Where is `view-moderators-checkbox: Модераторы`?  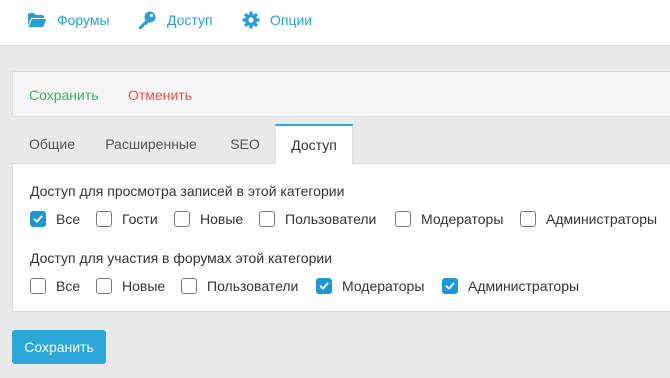
view-moderators-checkbox: Модераторы is located at coordinates (449, 219).